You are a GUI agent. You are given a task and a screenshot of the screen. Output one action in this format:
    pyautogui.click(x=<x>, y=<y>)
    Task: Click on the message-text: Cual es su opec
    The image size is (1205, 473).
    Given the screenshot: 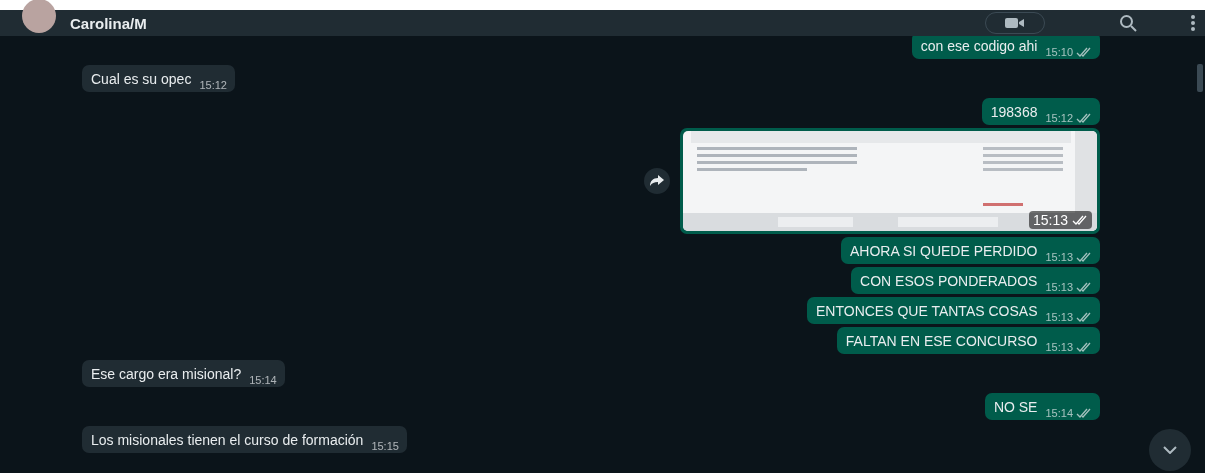 What is the action you would take?
    pyautogui.click(x=141, y=79)
    